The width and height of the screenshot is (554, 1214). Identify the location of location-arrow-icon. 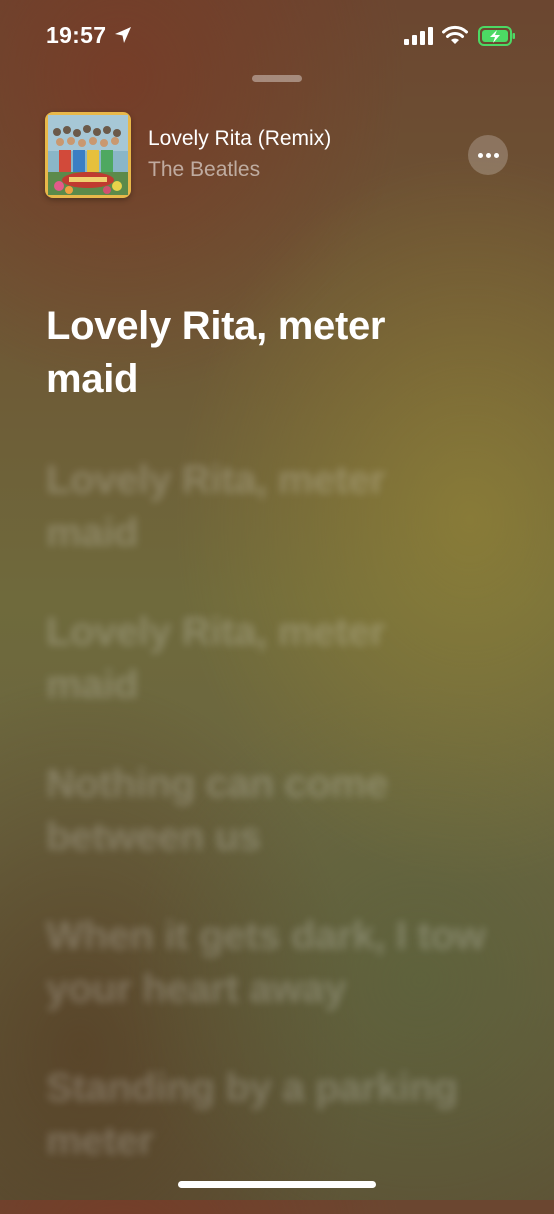
(123, 35).